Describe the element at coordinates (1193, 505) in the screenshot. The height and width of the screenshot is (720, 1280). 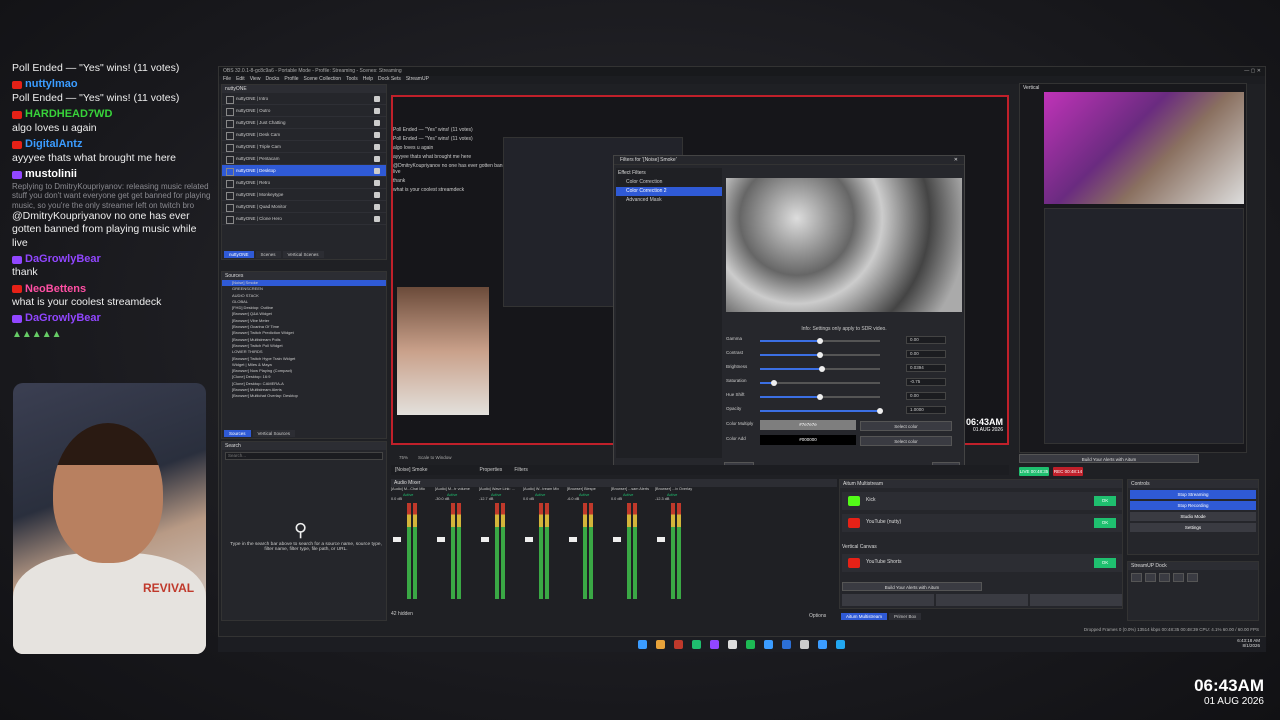
I see `control-button: Stop Recording` at that location.